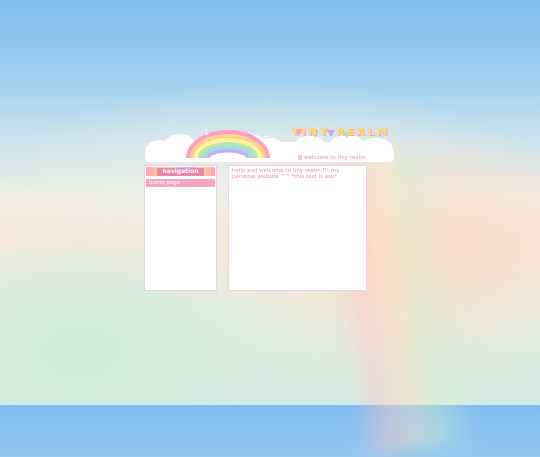 This screenshot has height=457, width=540. What do you see at coordinates (180, 183) in the screenshot?
I see `sidebar-item-home: home page` at bounding box center [180, 183].